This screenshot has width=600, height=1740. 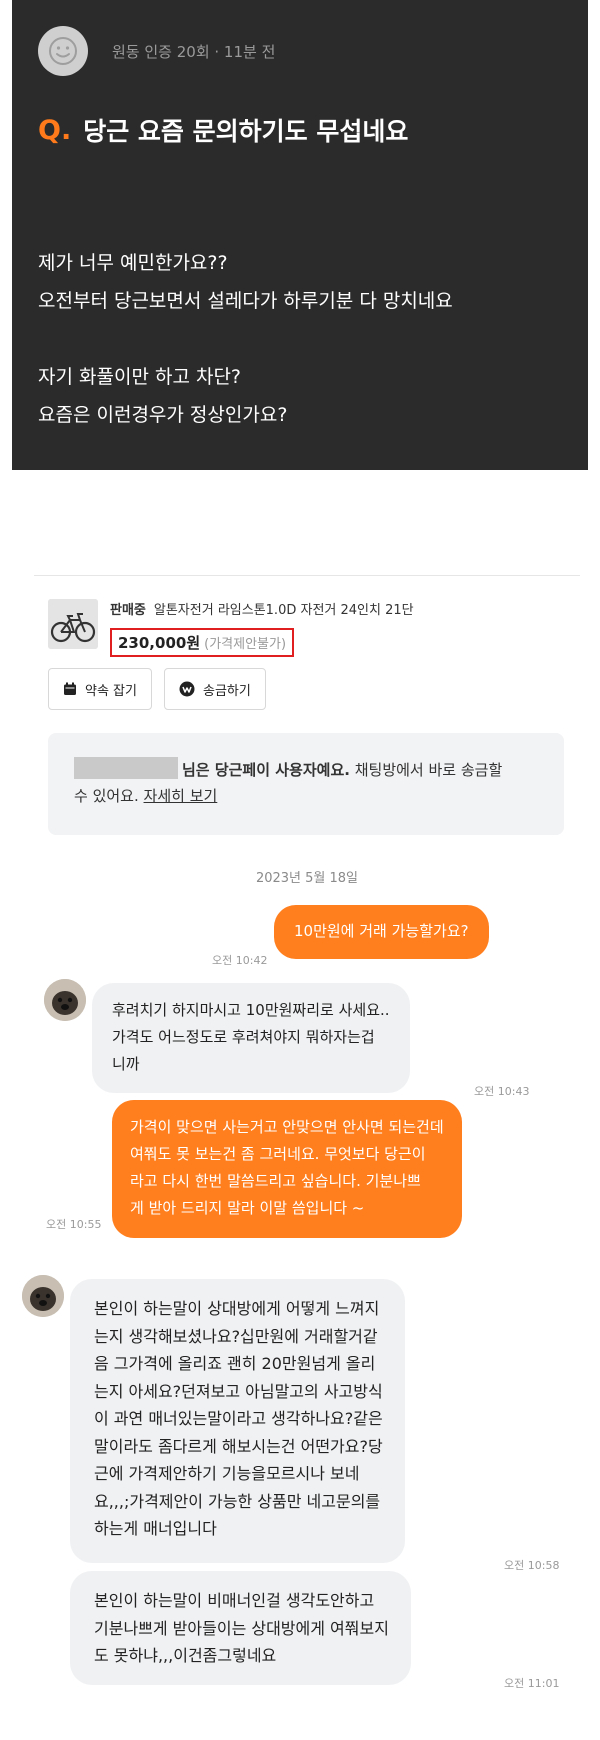 What do you see at coordinates (283, 610) in the screenshot?
I see `product-name: 알톤자전거 라임스톤1.0D 자전거 24인치 21단` at bounding box center [283, 610].